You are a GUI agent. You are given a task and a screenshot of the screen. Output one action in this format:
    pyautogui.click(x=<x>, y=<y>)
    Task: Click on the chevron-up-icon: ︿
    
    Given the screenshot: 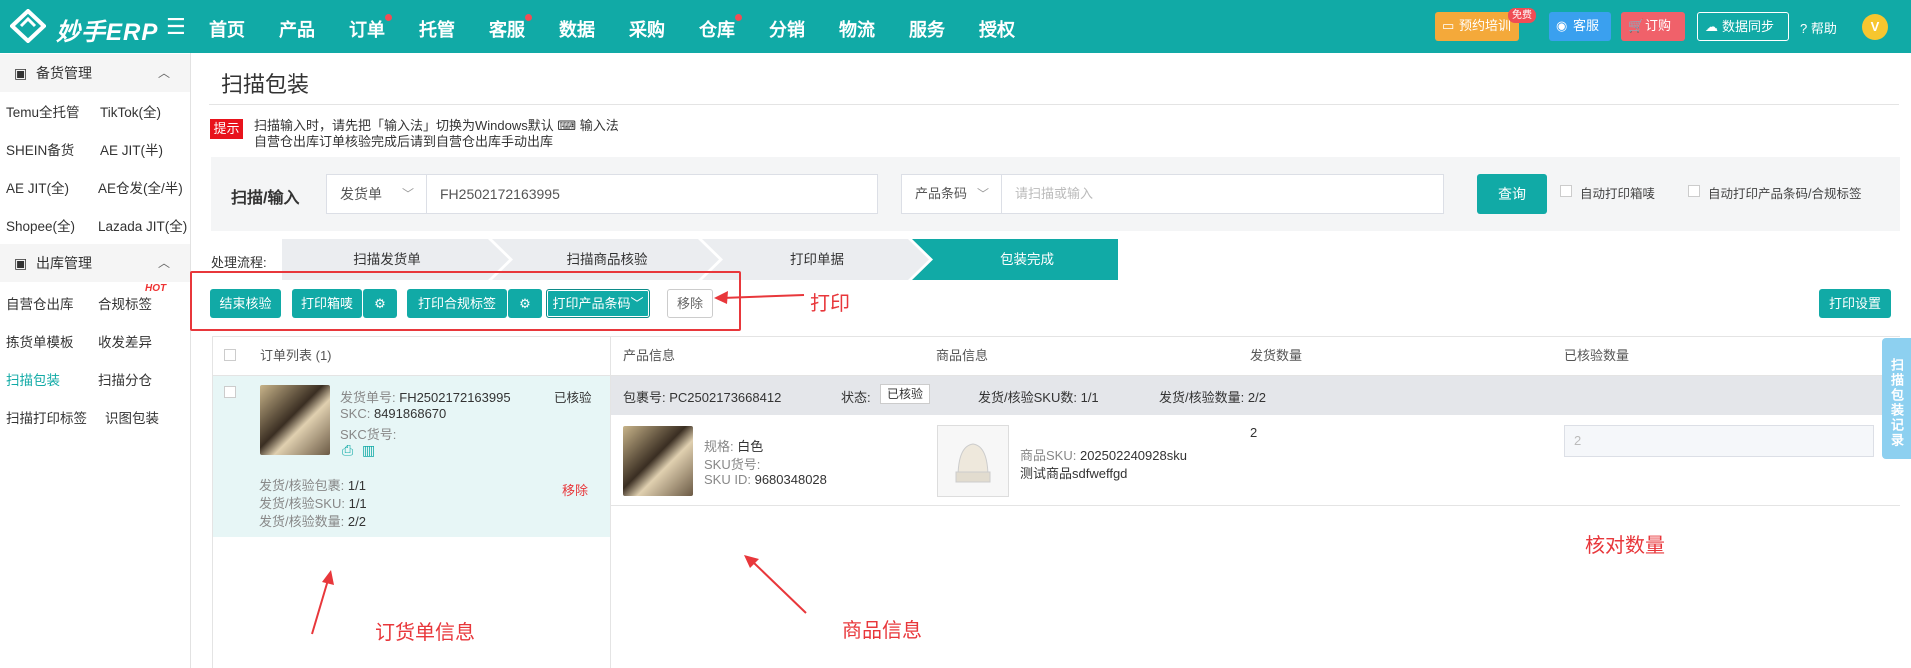 What is the action you would take?
    pyautogui.click(x=163, y=263)
    